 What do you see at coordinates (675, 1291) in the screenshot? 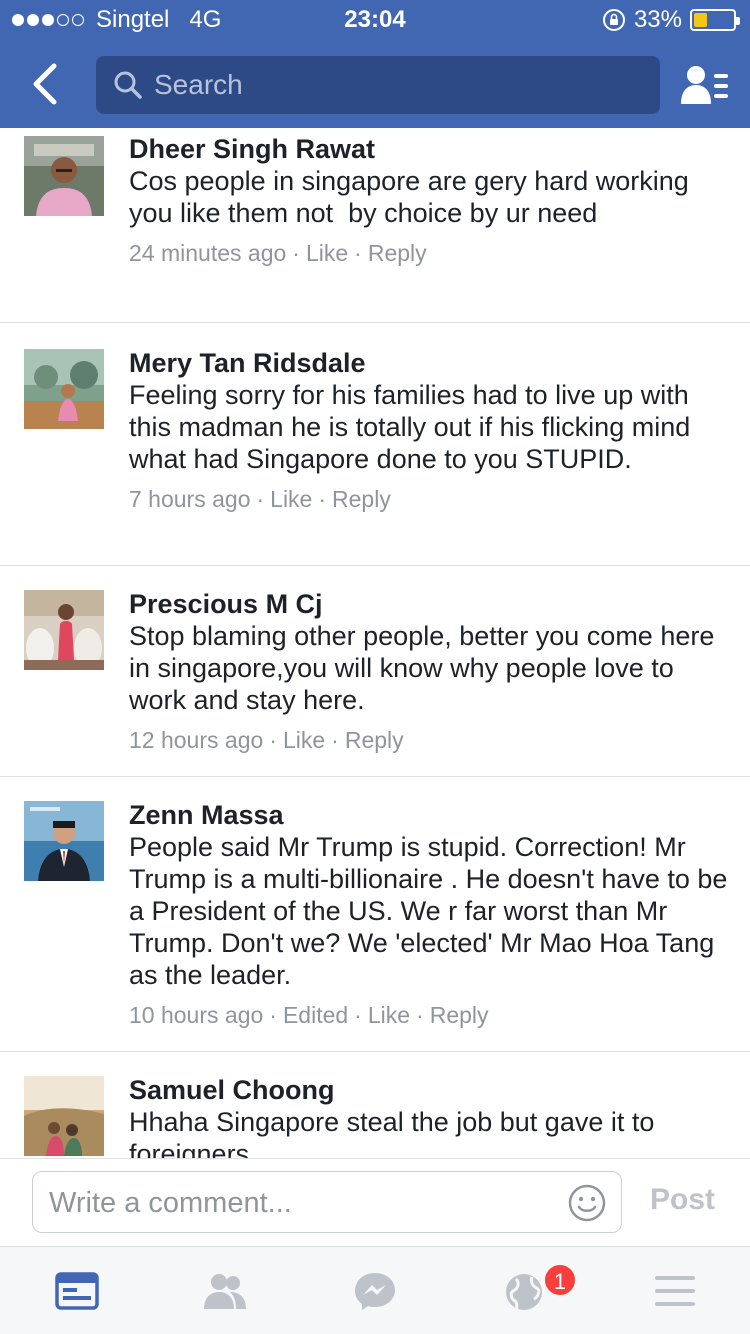
I see `menu-icon` at bounding box center [675, 1291].